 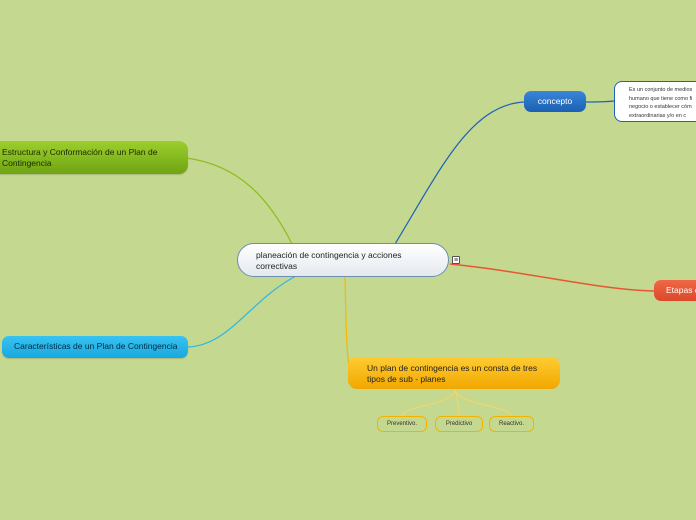 I want to click on connector-caracteristicas, so click(x=242, y=311).